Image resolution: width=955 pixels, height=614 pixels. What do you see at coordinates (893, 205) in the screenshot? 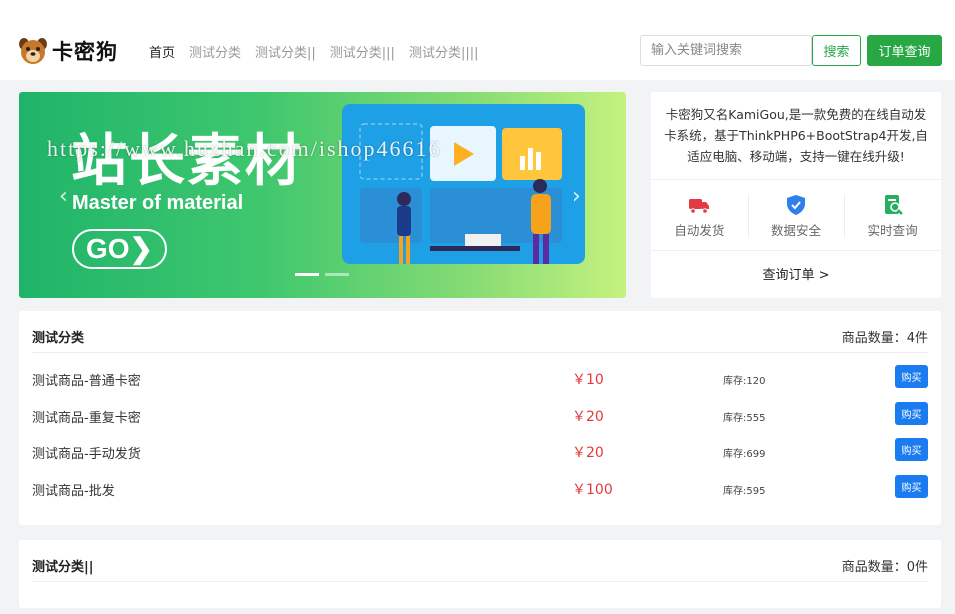
I see `search-doc-icon` at bounding box center [893, 205].